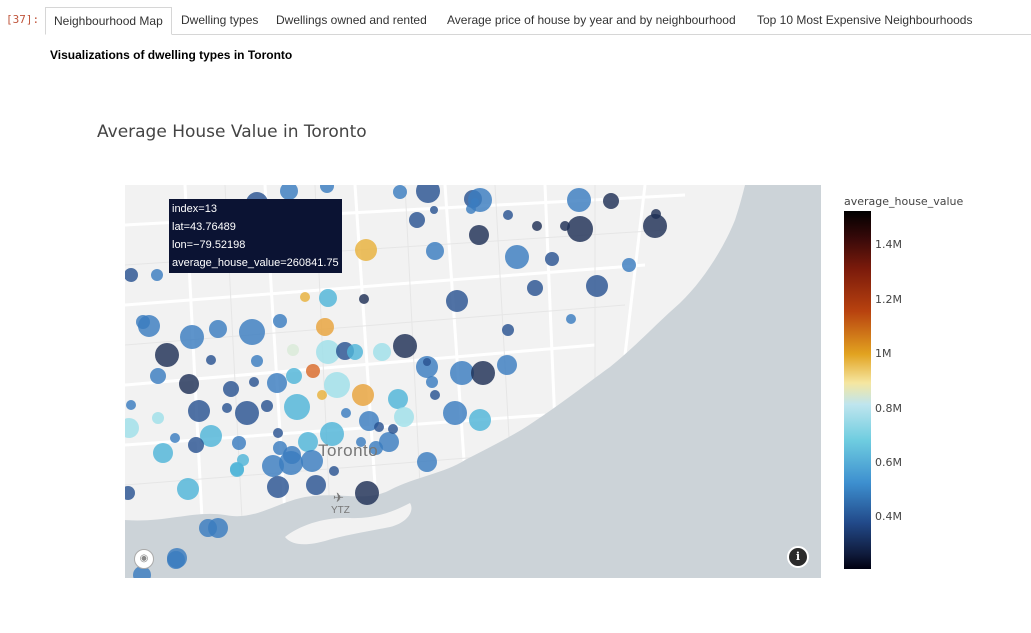 The image size is (1031, 633). I want to click on tab-neighbourhood-map: Neighbourhood Map, so click(108, 21).